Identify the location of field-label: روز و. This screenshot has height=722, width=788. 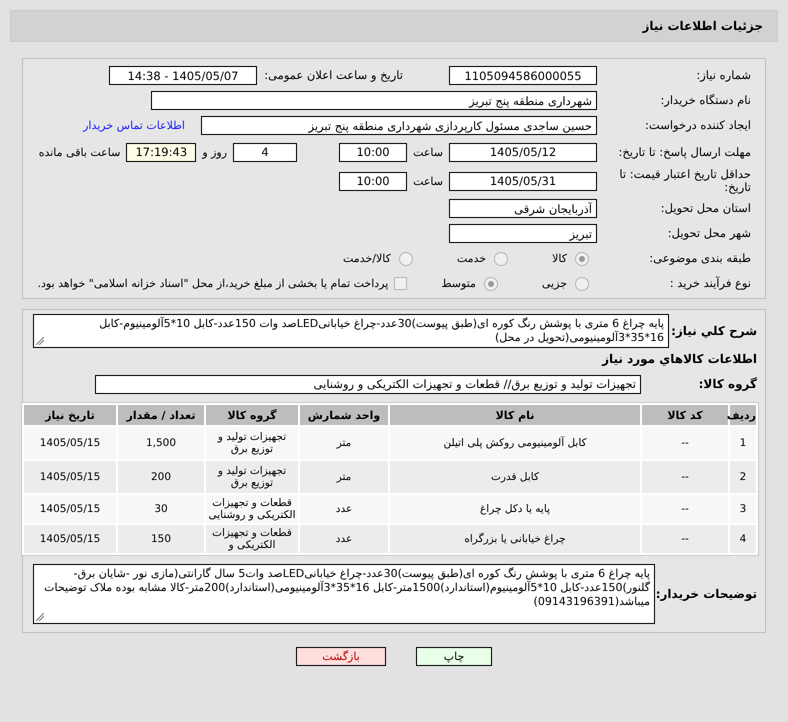
(215, 152).